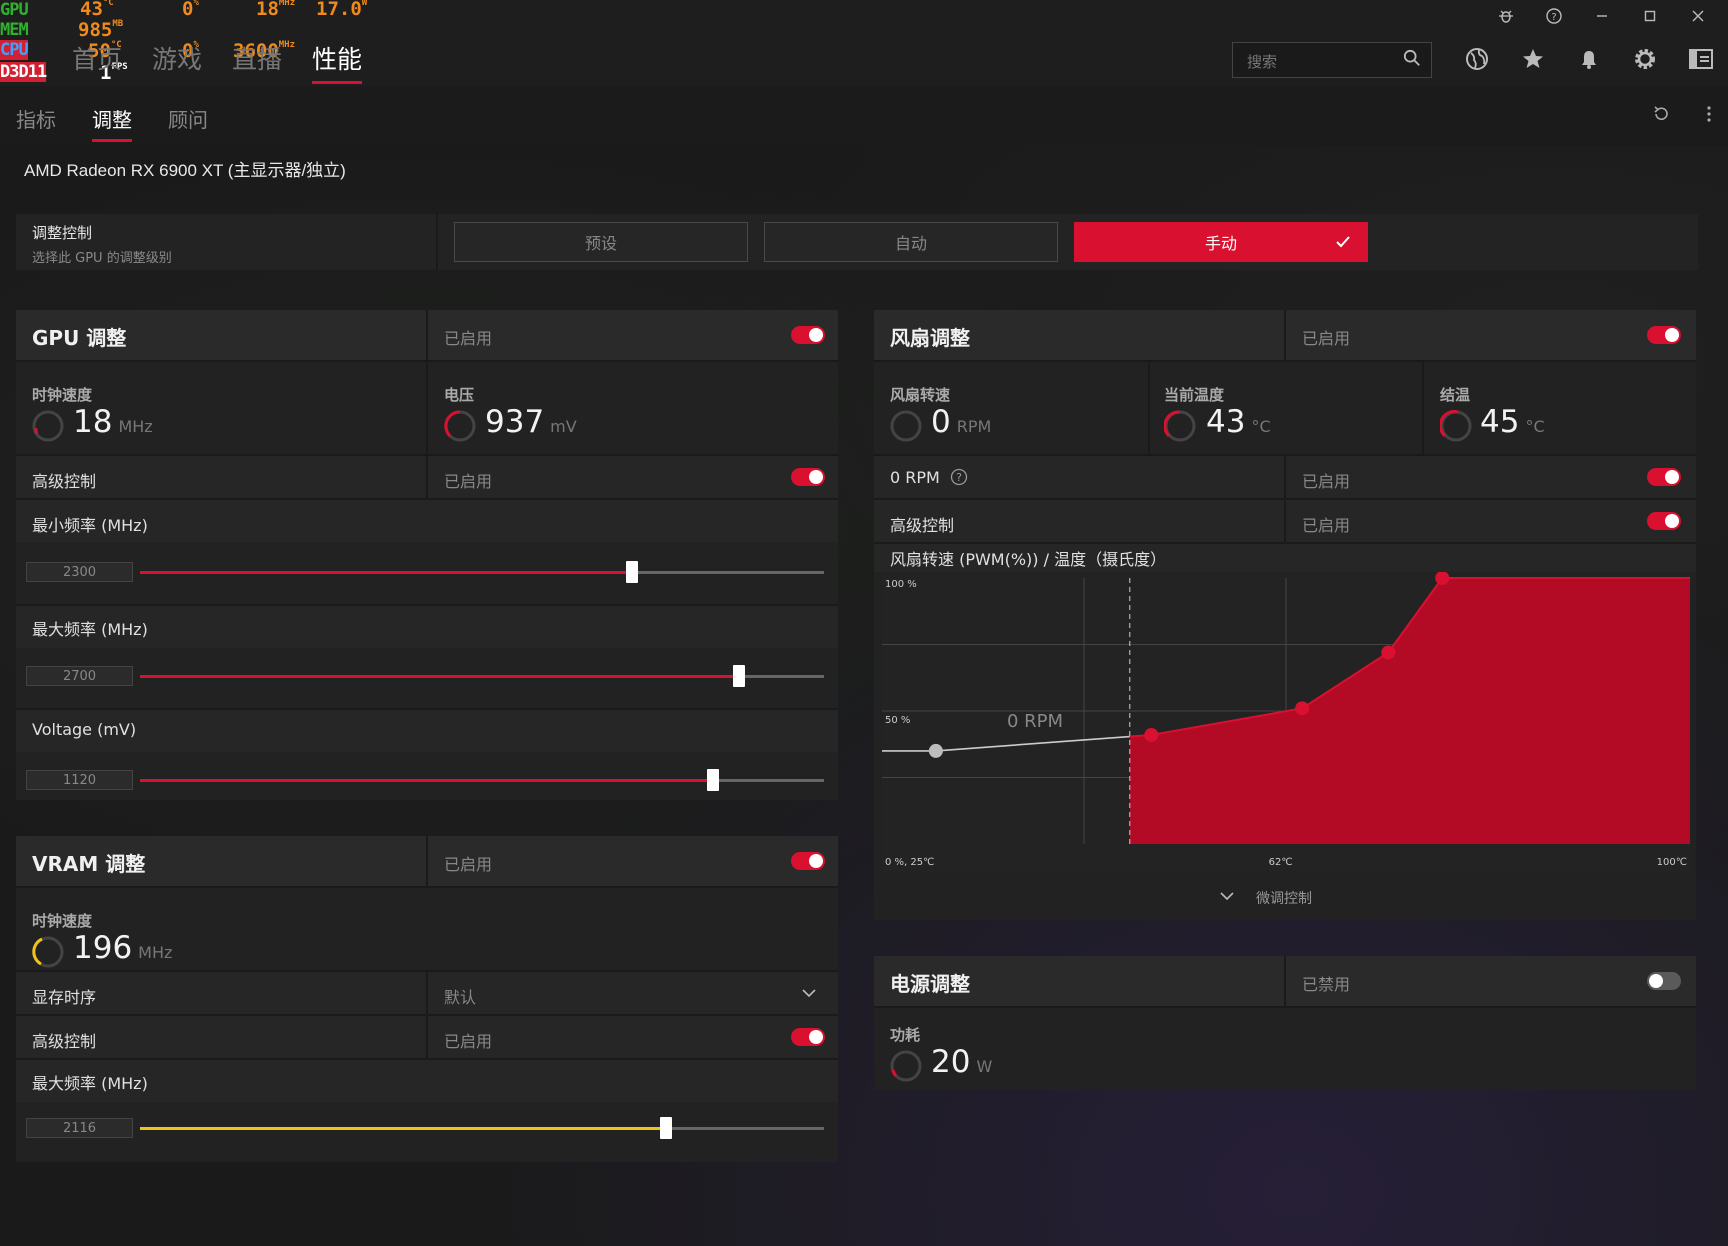  I want to click on overlay-gpu-label: GPU, so click(14, 10).